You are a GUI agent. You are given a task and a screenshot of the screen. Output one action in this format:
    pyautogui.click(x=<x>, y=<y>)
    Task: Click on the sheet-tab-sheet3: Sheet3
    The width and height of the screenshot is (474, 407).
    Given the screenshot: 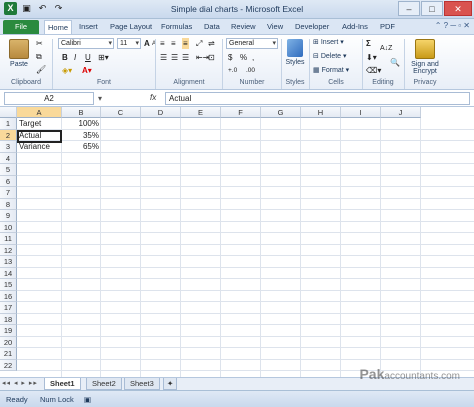 What is the action you would take?
    pyautogui.click(x=142, y=384)
    